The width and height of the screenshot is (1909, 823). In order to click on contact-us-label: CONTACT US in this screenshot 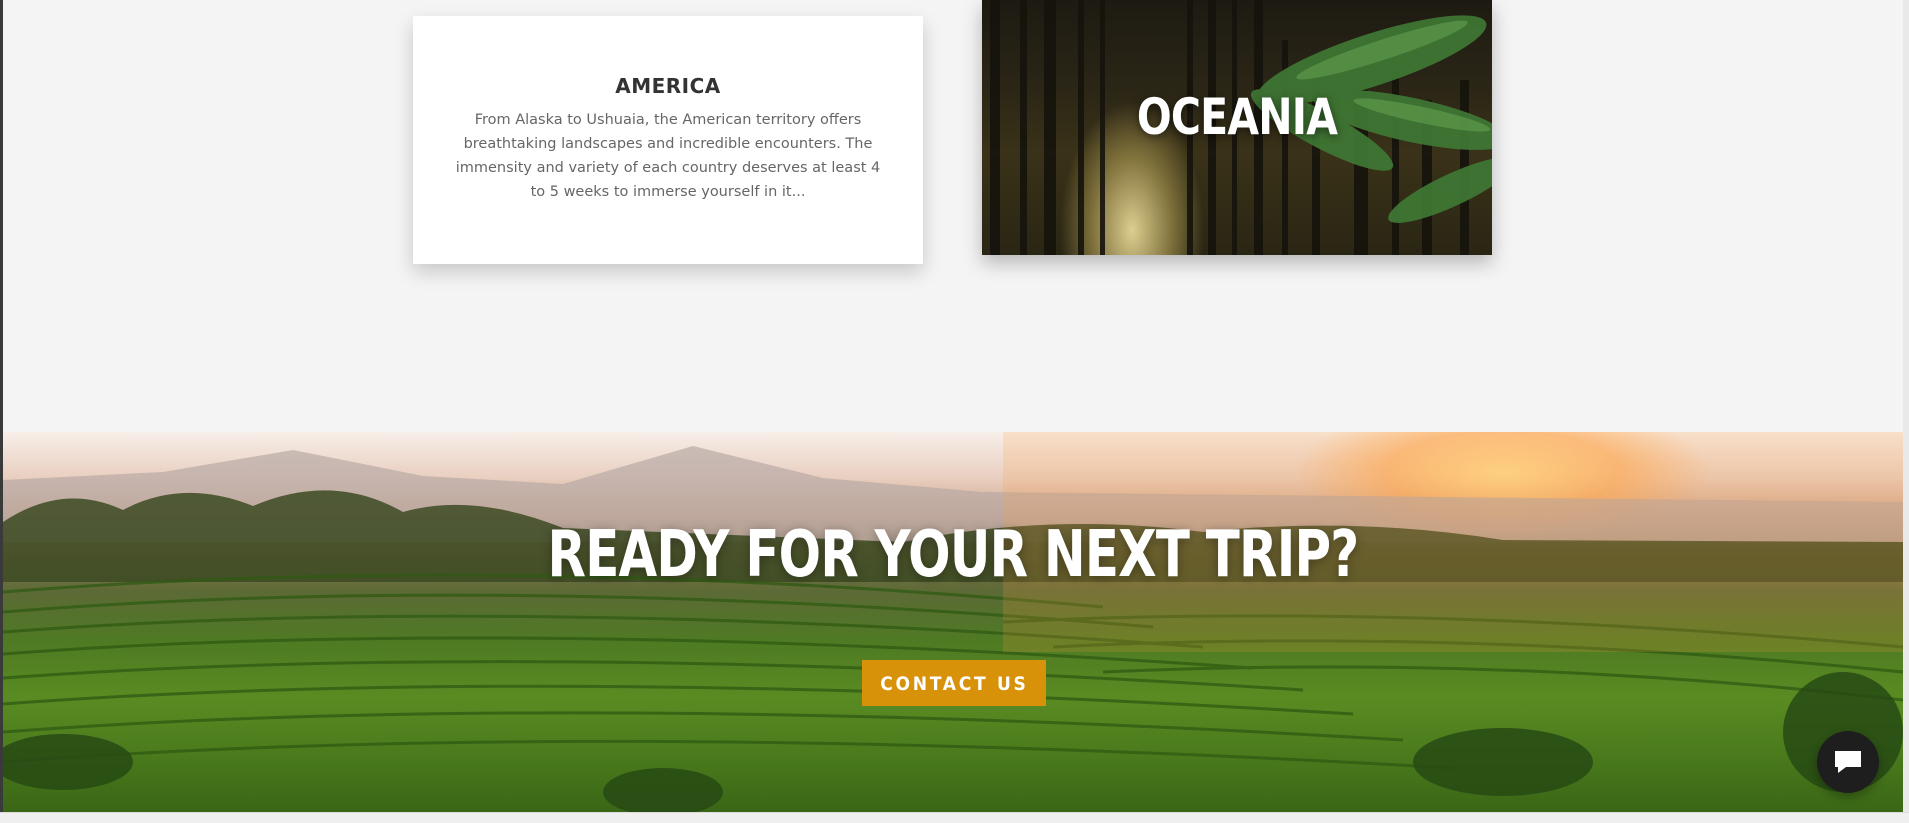, I will do `click(954, 684)`.